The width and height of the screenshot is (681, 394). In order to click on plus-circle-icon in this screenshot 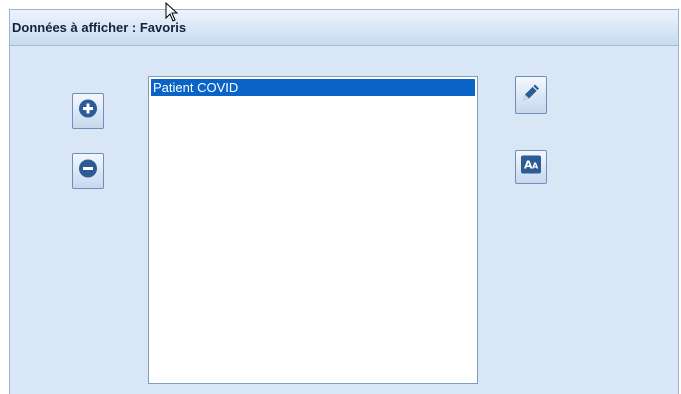, I will do `click(88, 111)`.